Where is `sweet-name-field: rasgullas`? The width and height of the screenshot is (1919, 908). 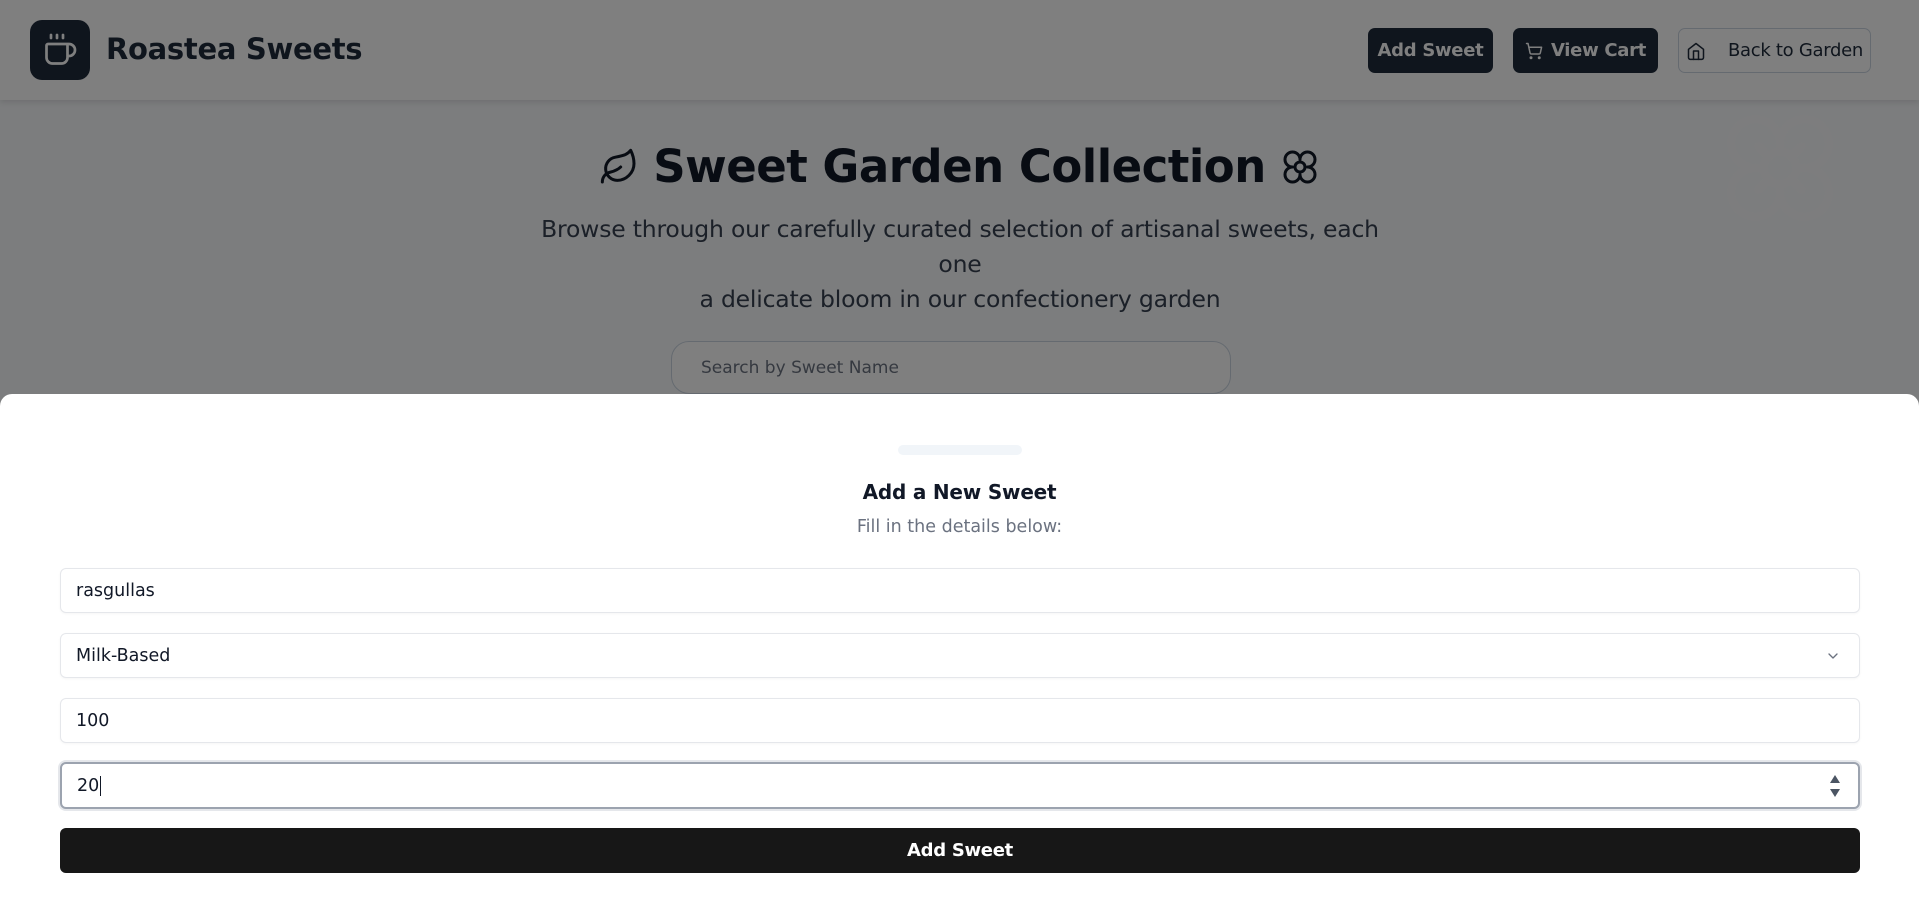 sweet-name-field: rasgullas is located at coordinates (960, 590).